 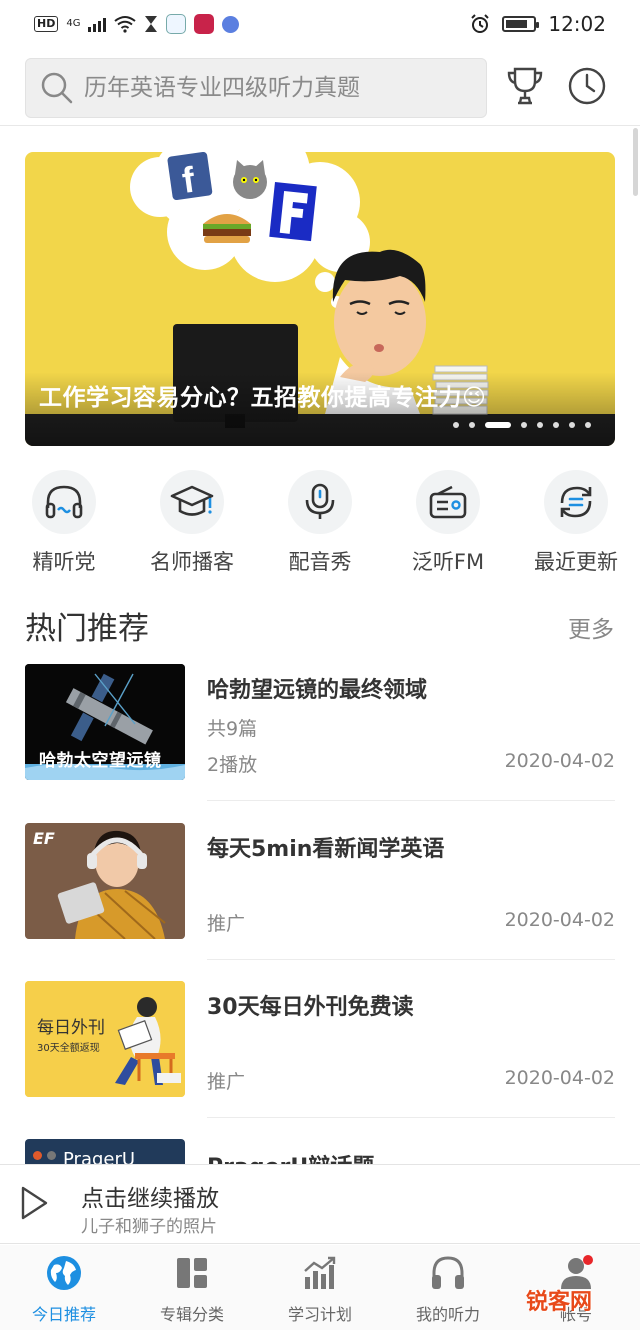 What do you see at coordinates (263, 398) in the screenshot?
I see `banner-caption: 工作学习容易分心？五招教你提高专注力😉` at bounding box center [263, 398].